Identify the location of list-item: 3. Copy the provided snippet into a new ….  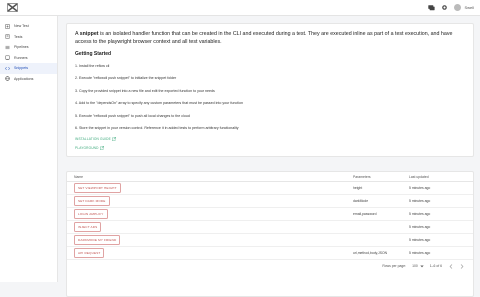
(145, 90).